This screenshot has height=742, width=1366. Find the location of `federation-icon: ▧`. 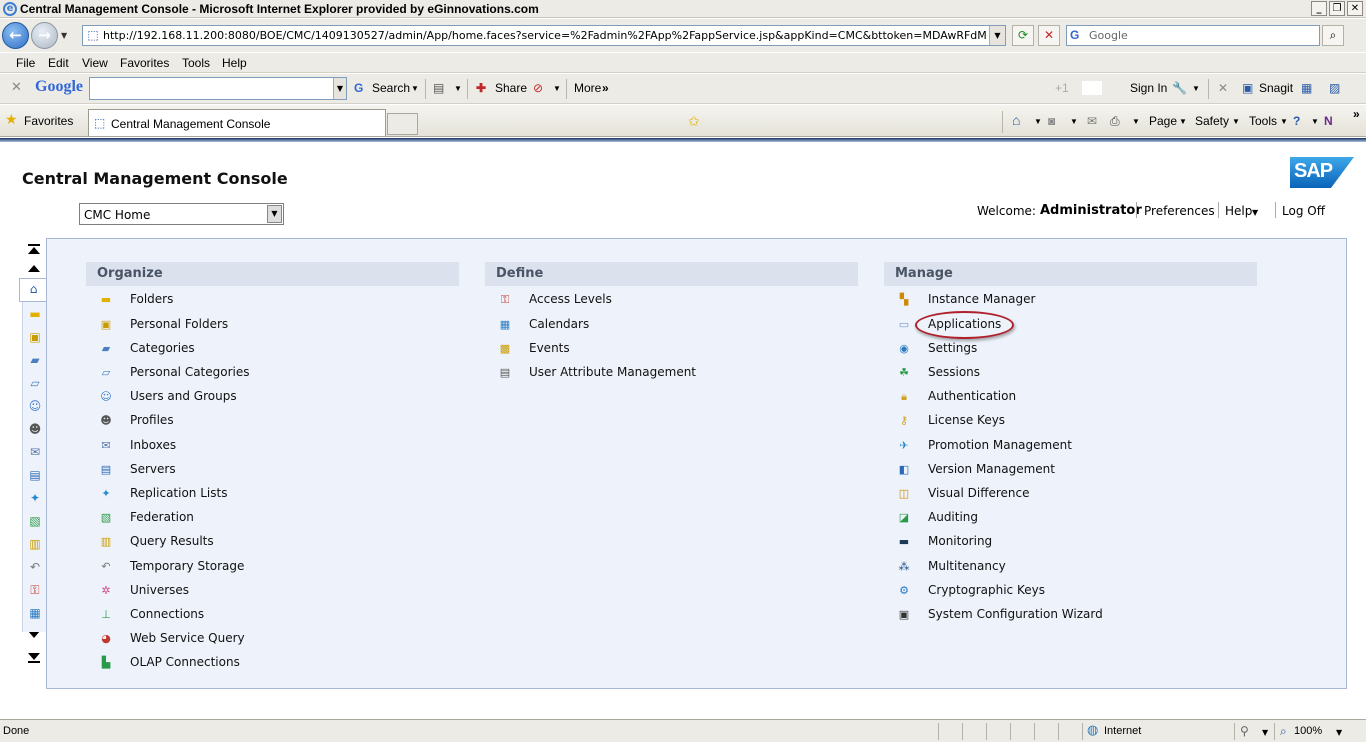

federation-icon: ▧ is located at coordinates (106, 517).